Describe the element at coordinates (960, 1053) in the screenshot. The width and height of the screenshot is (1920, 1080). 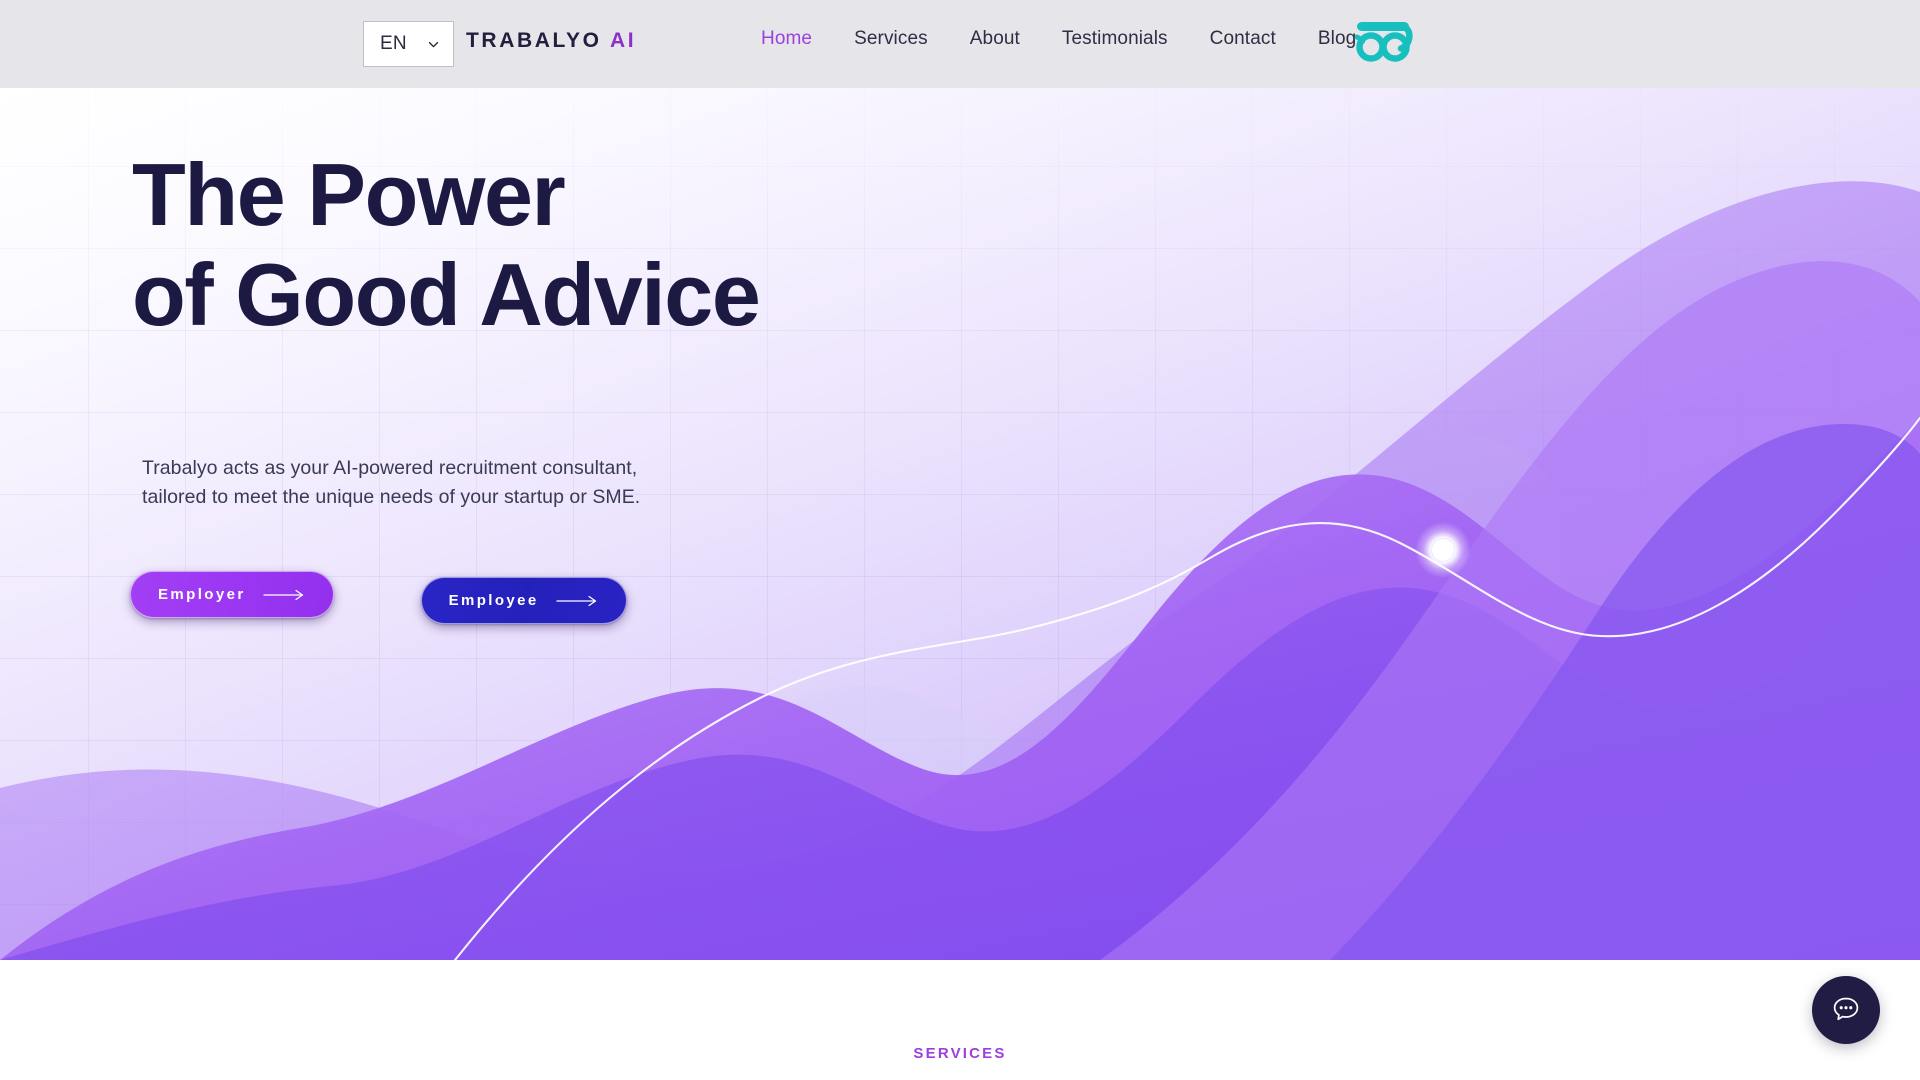
I see `services-eyebrow: SERVICES` at that location.